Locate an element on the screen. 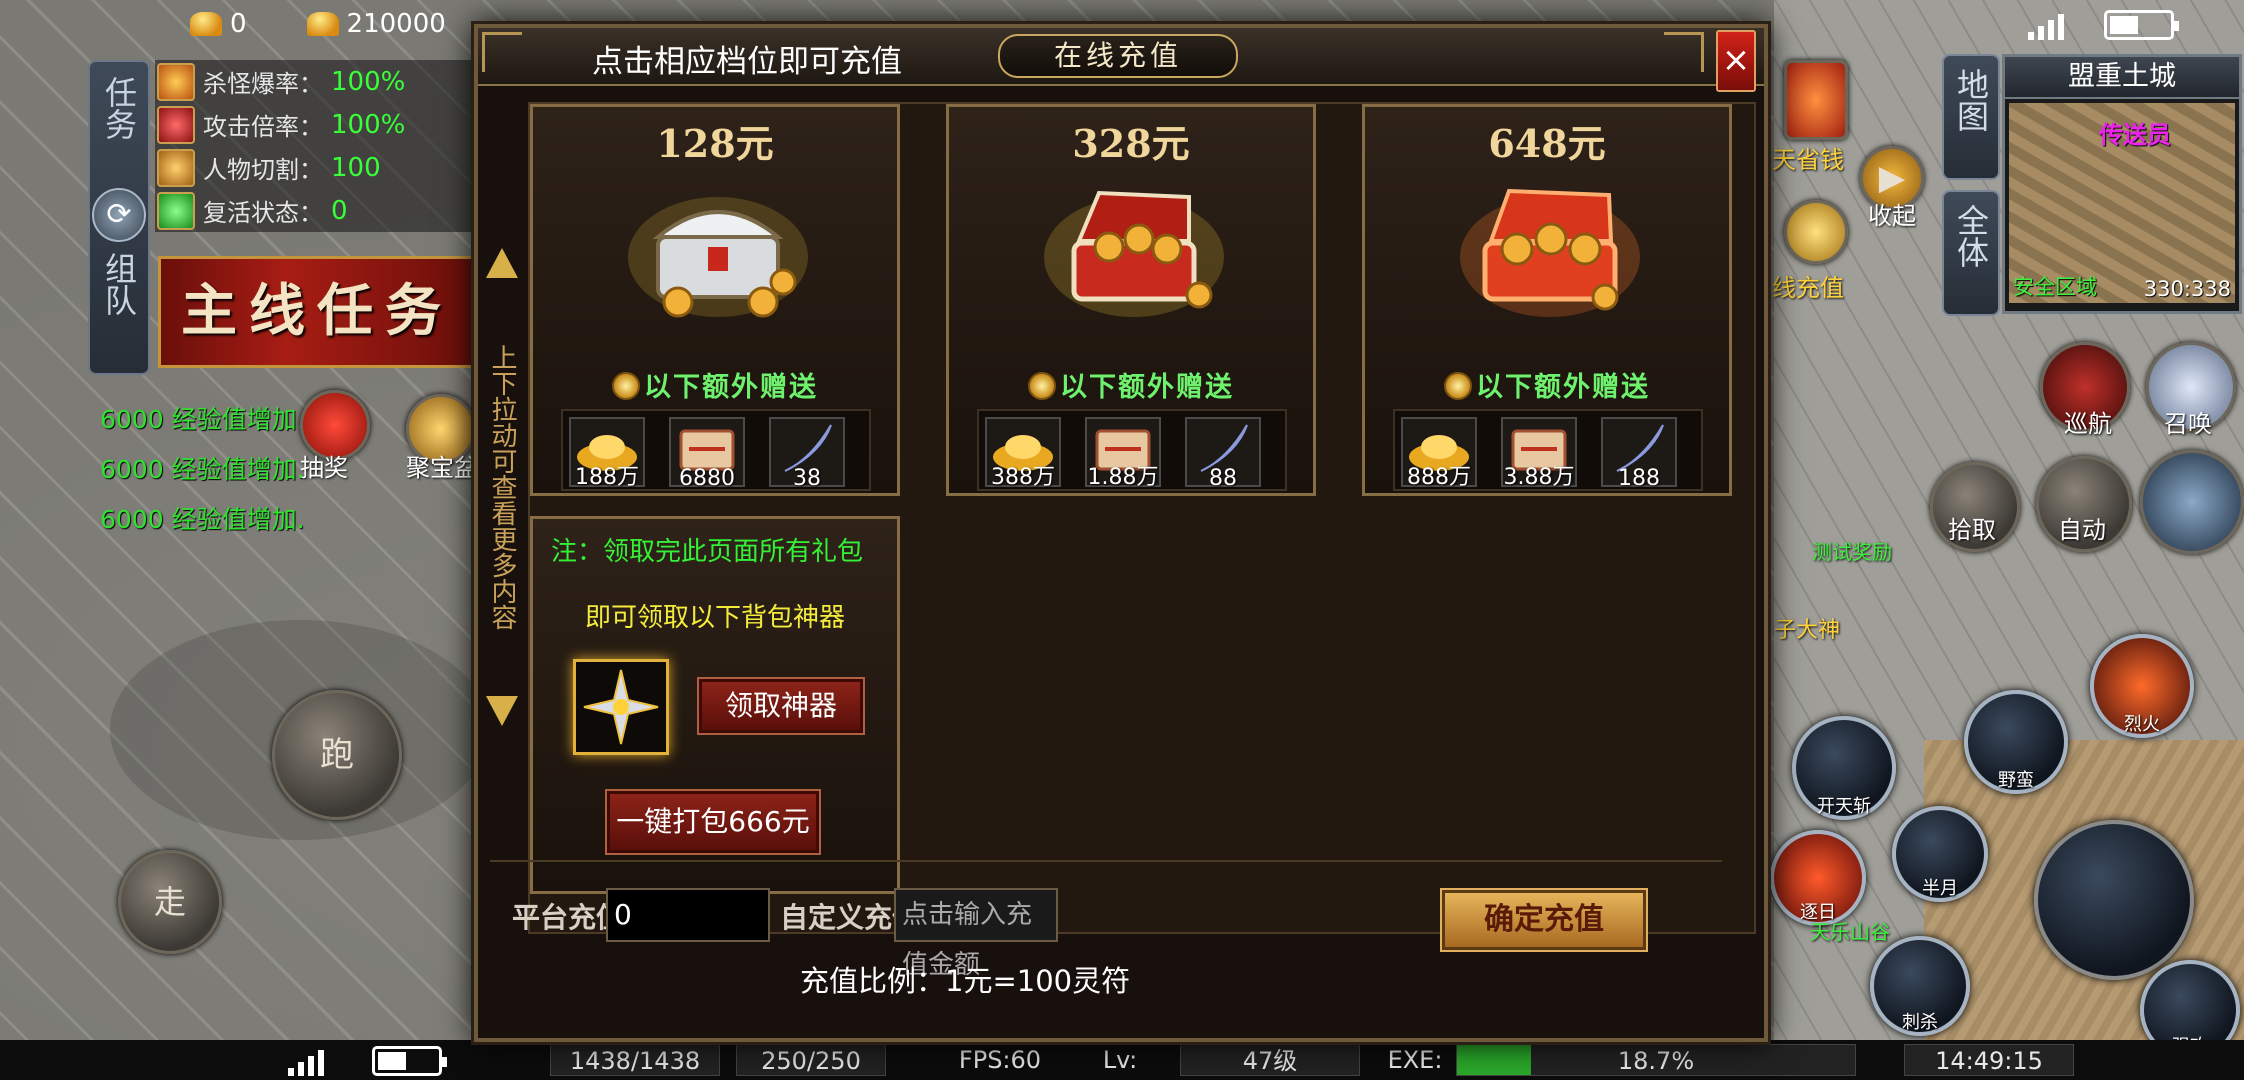 This screenshot has height=1080, width=2244. ornament-corner is located at coordinates (1684, 52).